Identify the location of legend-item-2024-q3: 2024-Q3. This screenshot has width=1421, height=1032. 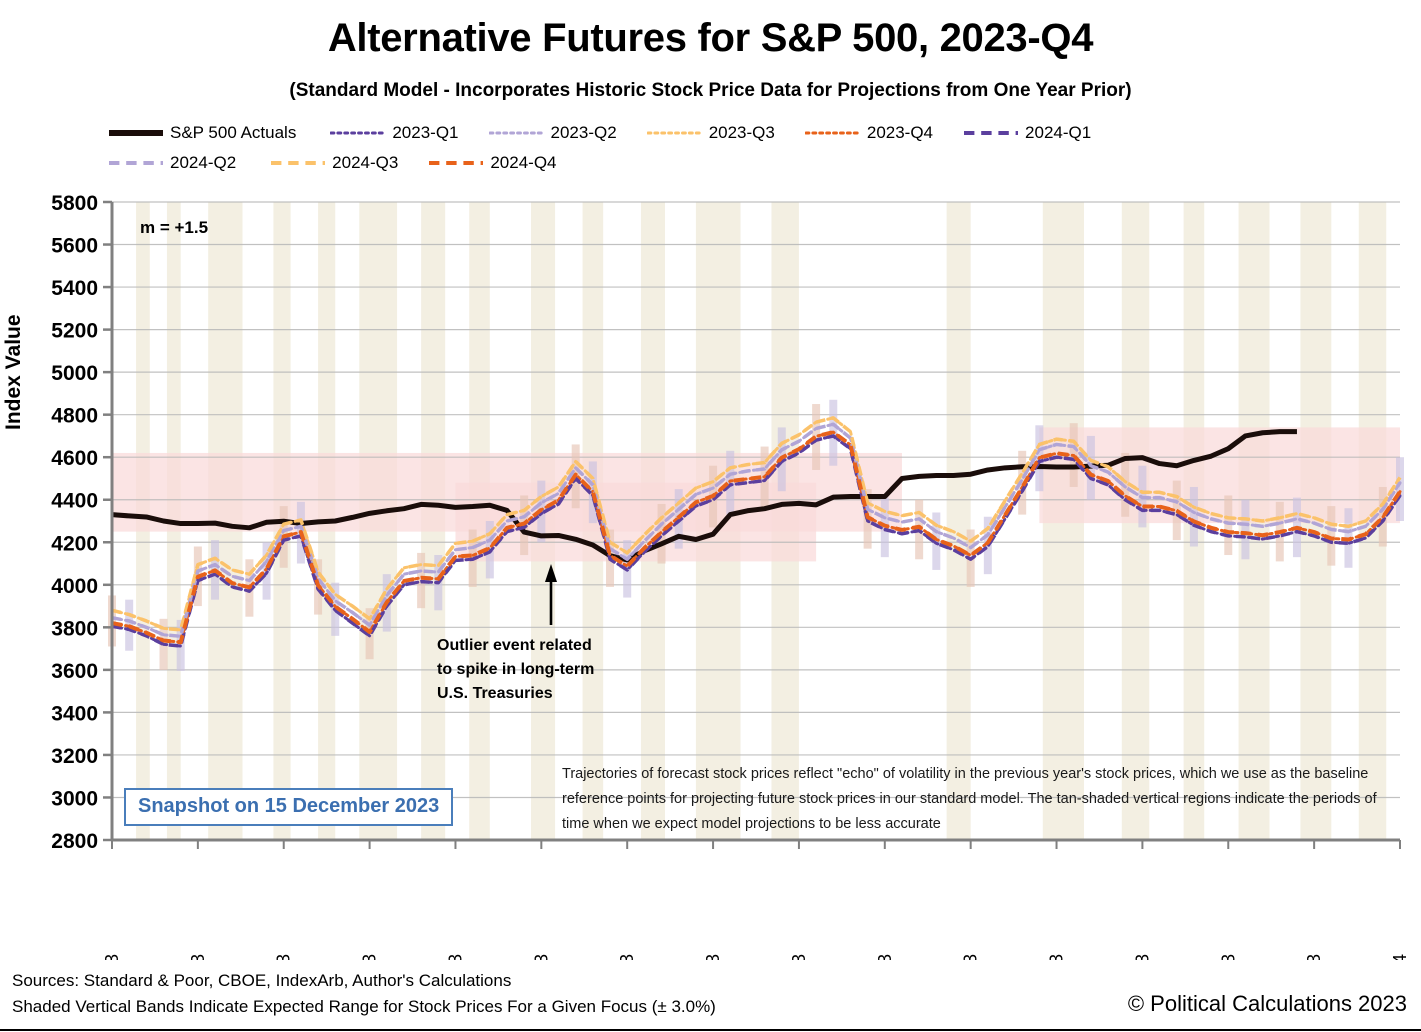
(334, 163).